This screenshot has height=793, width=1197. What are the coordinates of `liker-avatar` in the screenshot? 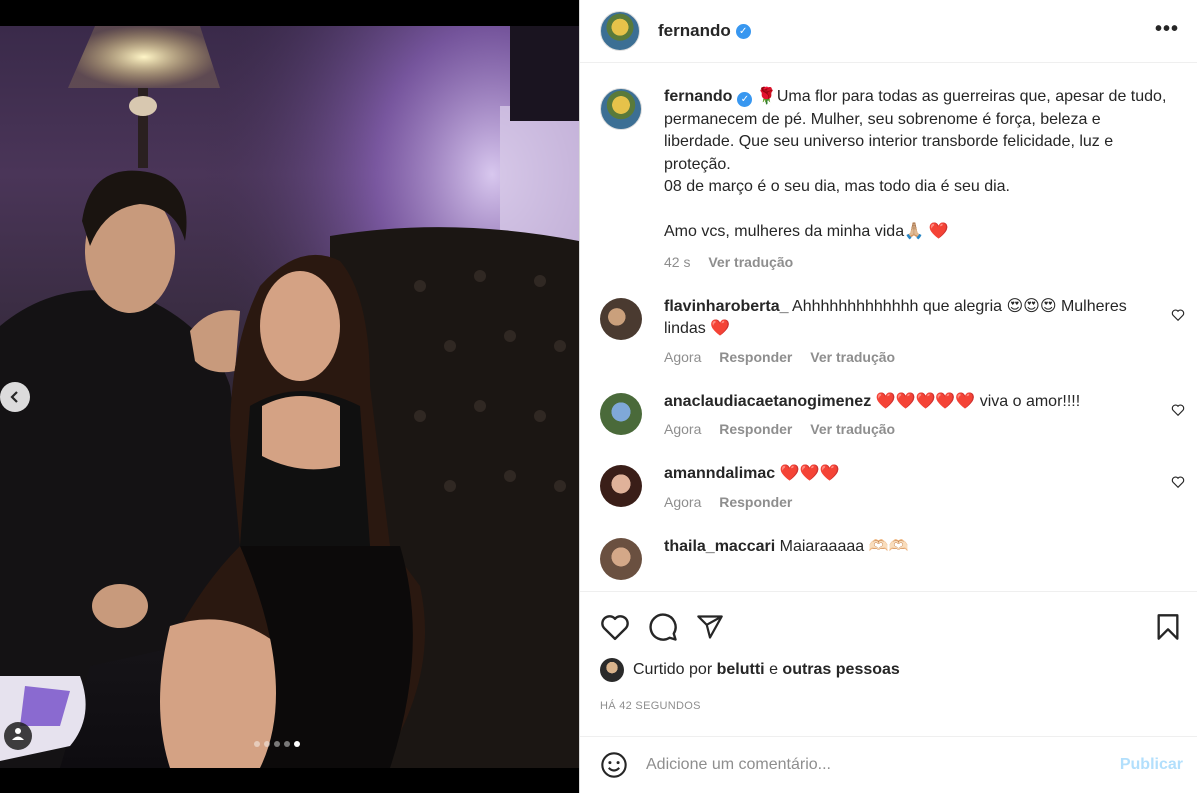 It's located at (612, 670).